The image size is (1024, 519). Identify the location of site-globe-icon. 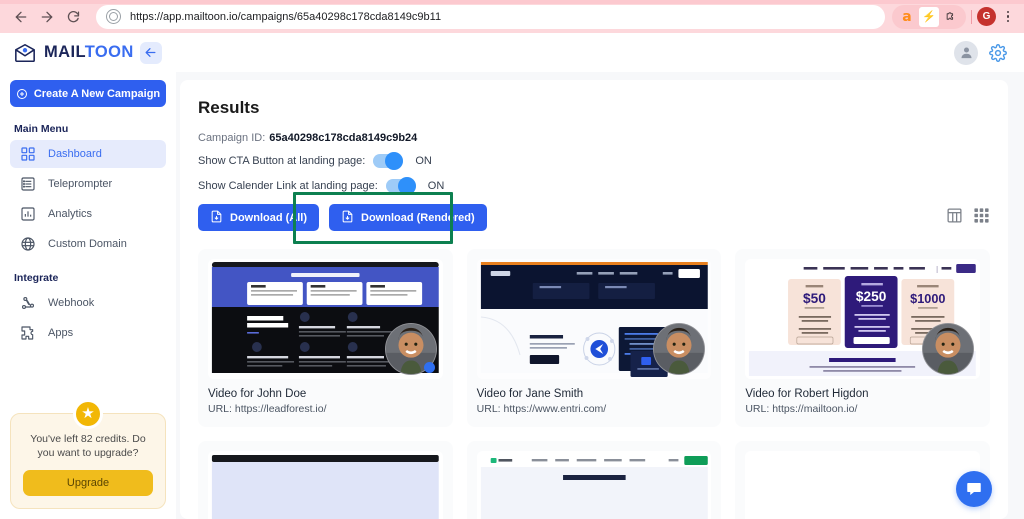
(113, 16).